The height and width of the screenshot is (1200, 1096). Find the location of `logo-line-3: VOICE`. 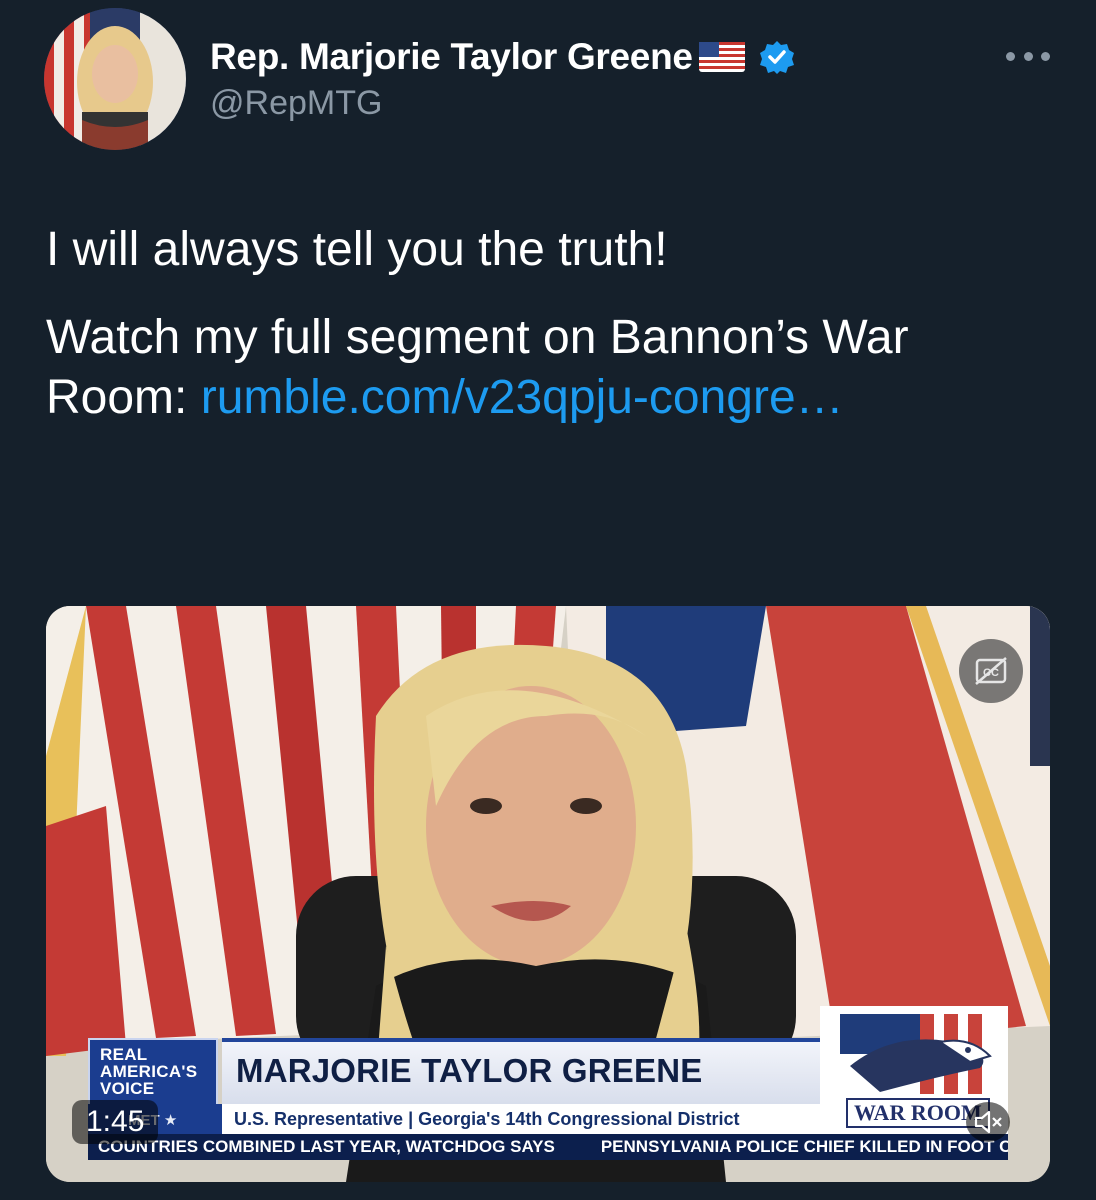

logo-line-3: VOICE is located at coordinates (127, 1088).